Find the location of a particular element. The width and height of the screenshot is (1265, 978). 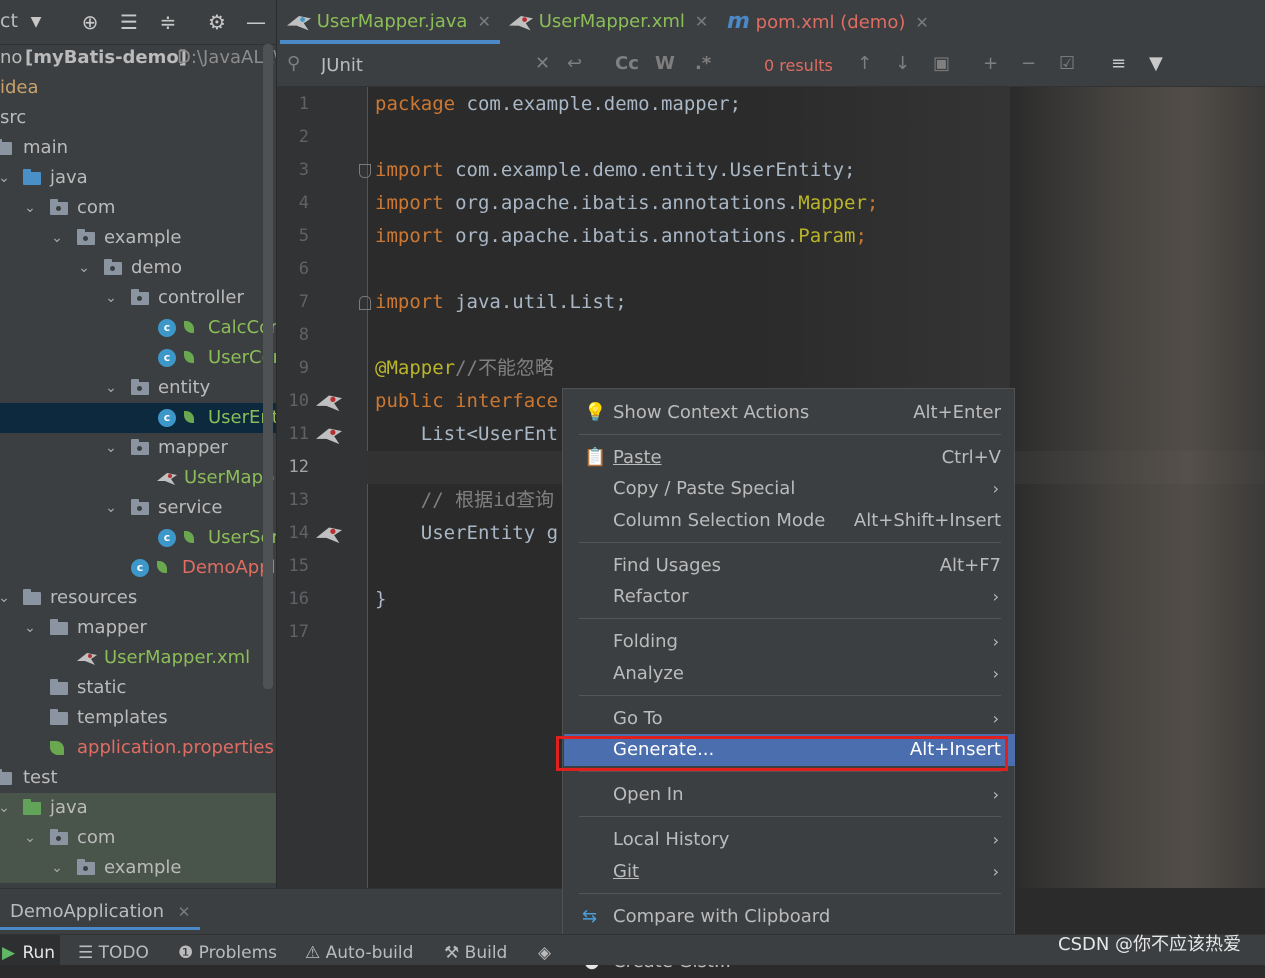

tree-item-java: ⌄ java is located at coordinates (138, 178).